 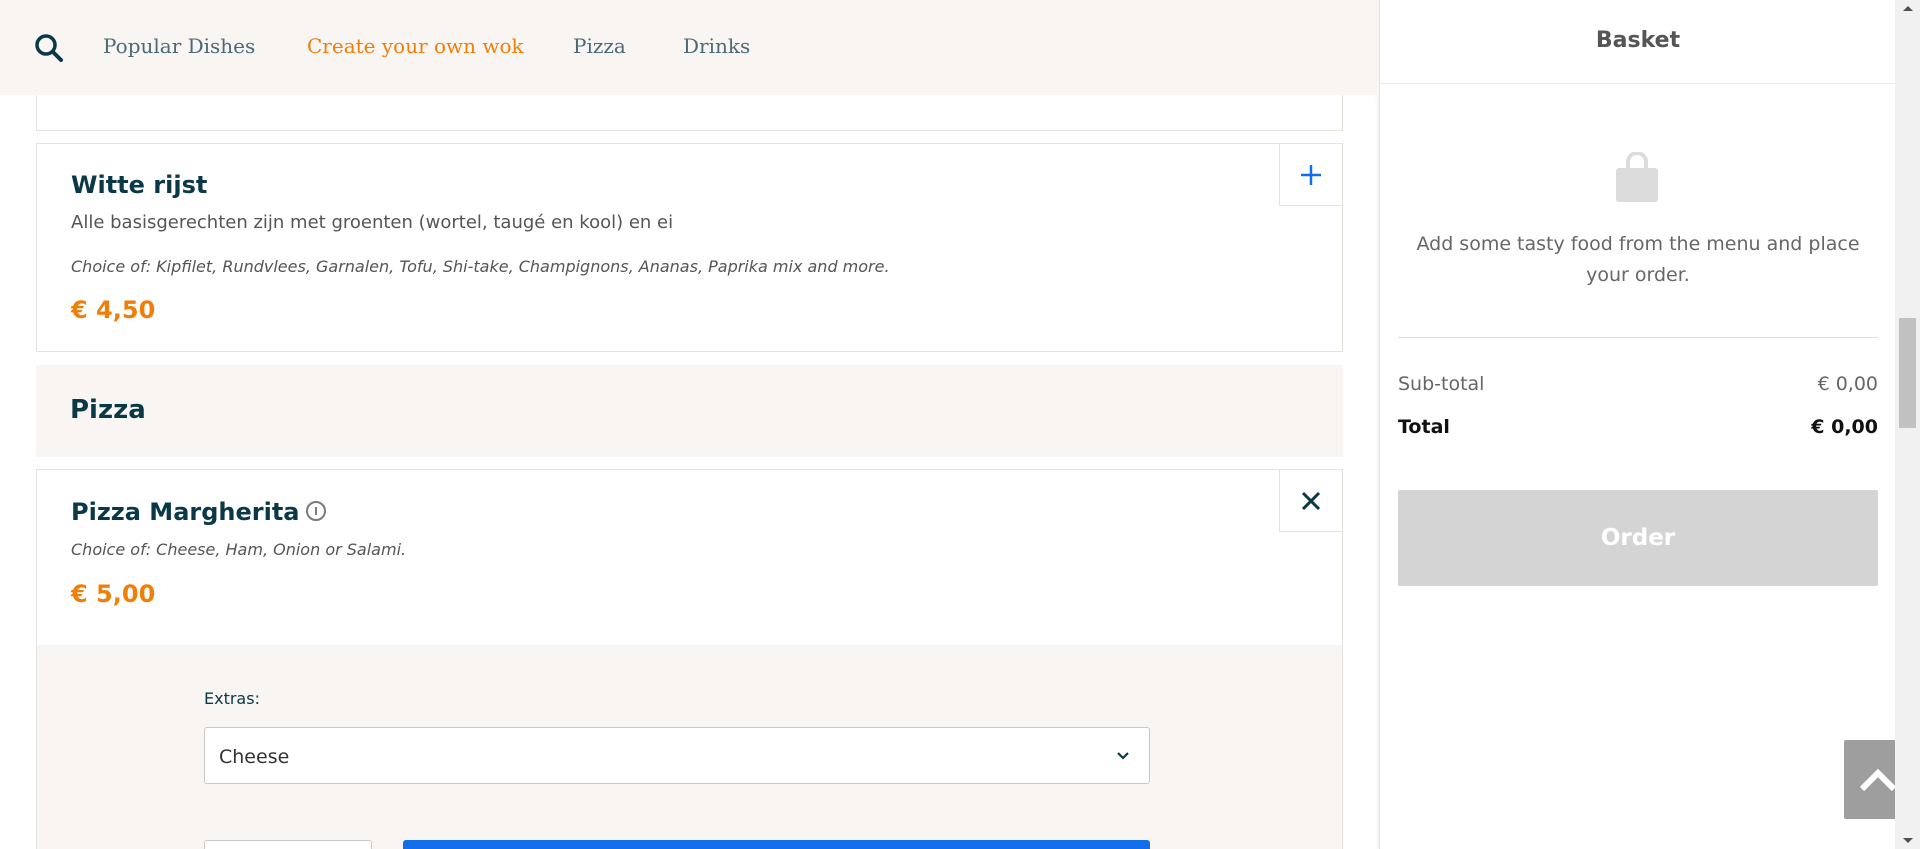 What do you see at coordinates (1878, 779) in the screenshot?
I see `chevron-up-icon` at bounding box center [1878, 779].